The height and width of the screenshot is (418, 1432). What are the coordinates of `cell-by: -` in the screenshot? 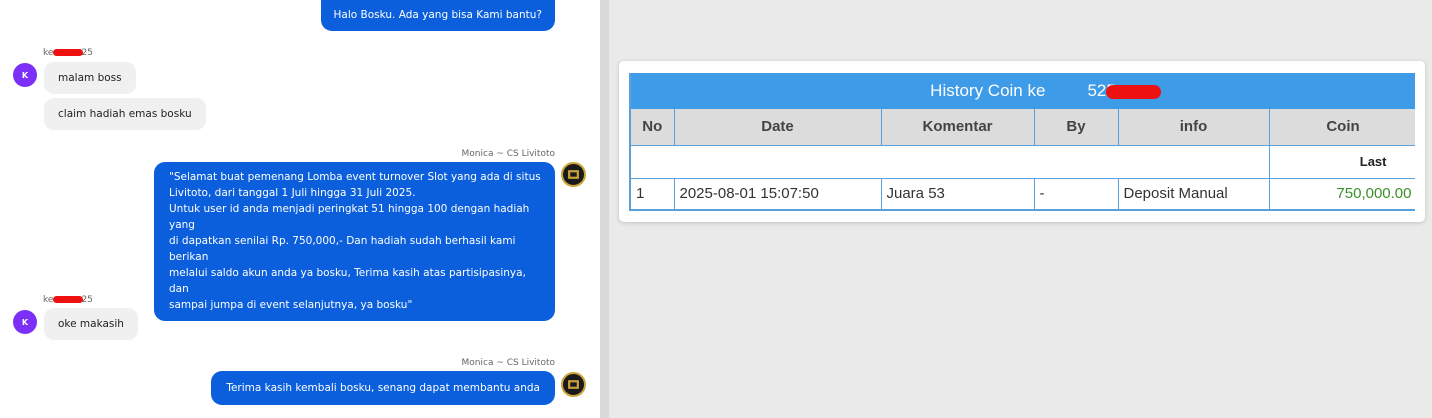 It's located at (1076, 193).